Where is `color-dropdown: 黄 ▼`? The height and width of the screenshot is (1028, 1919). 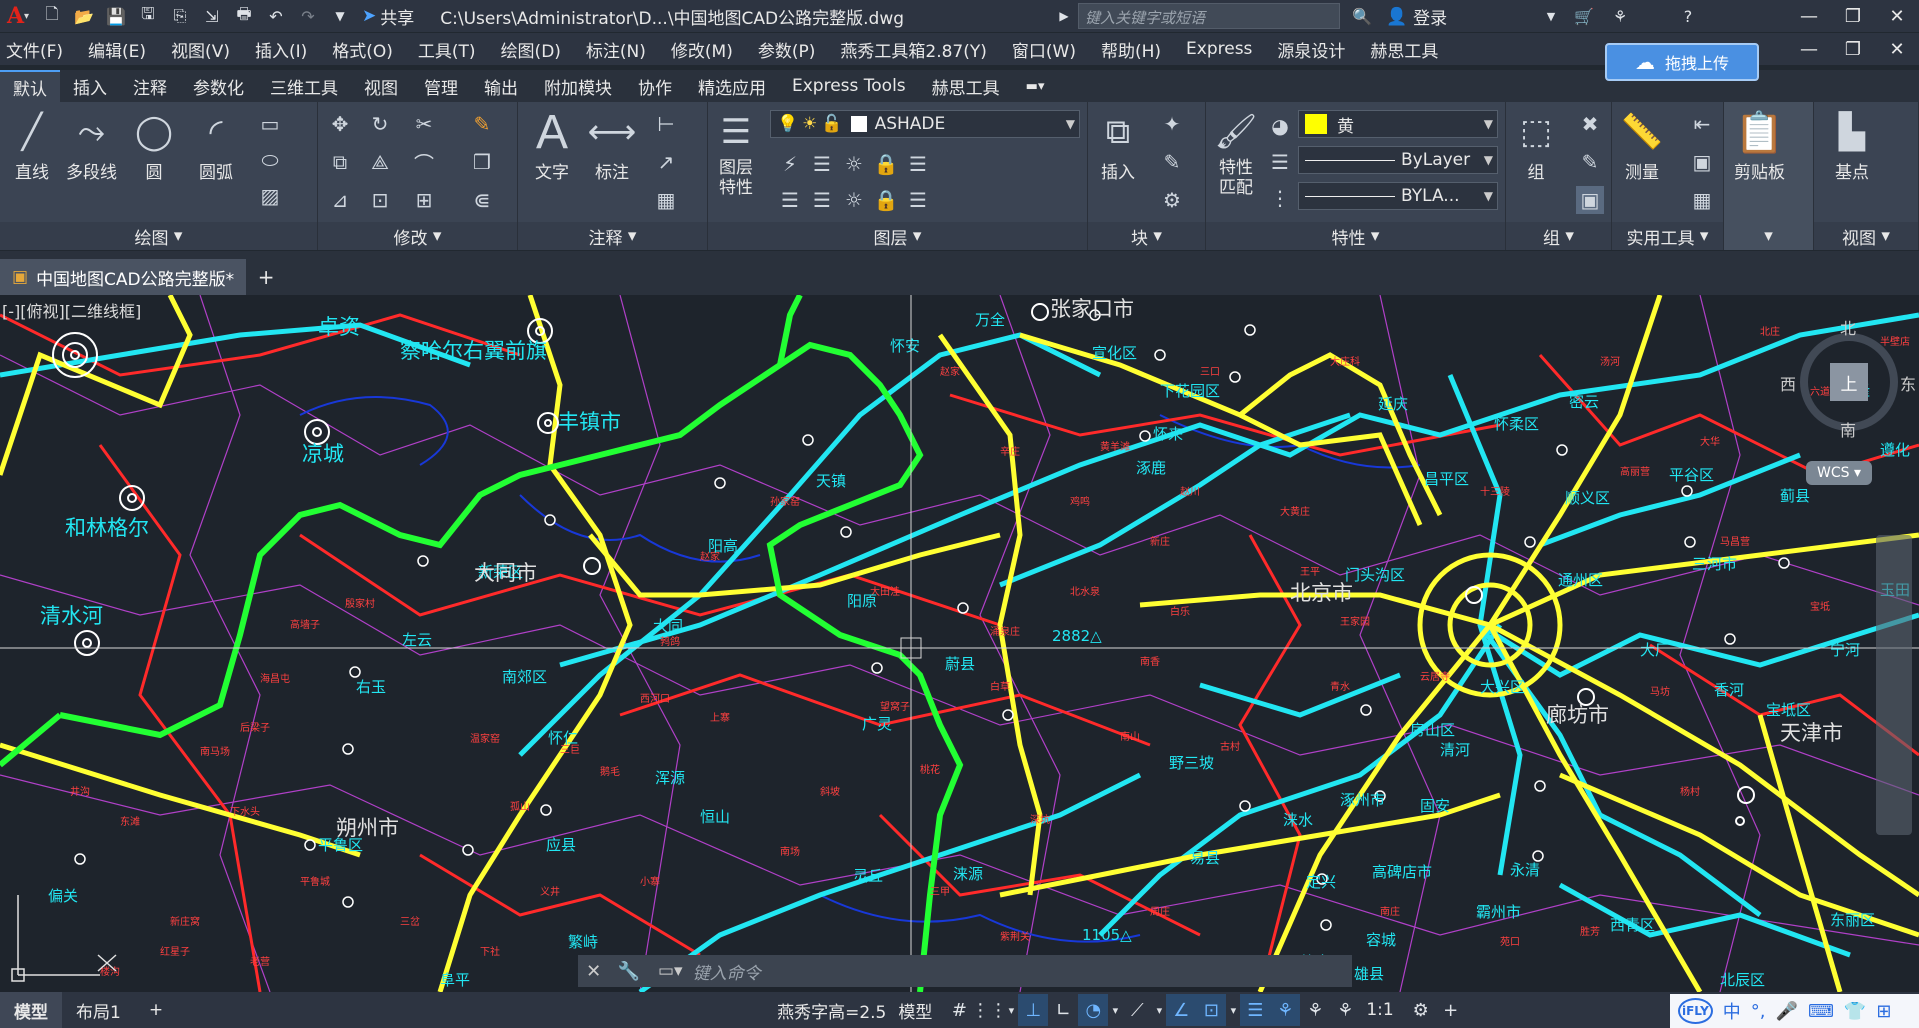 color-dropdown: 黄 ▼ is located at coordinates (1398, 124).